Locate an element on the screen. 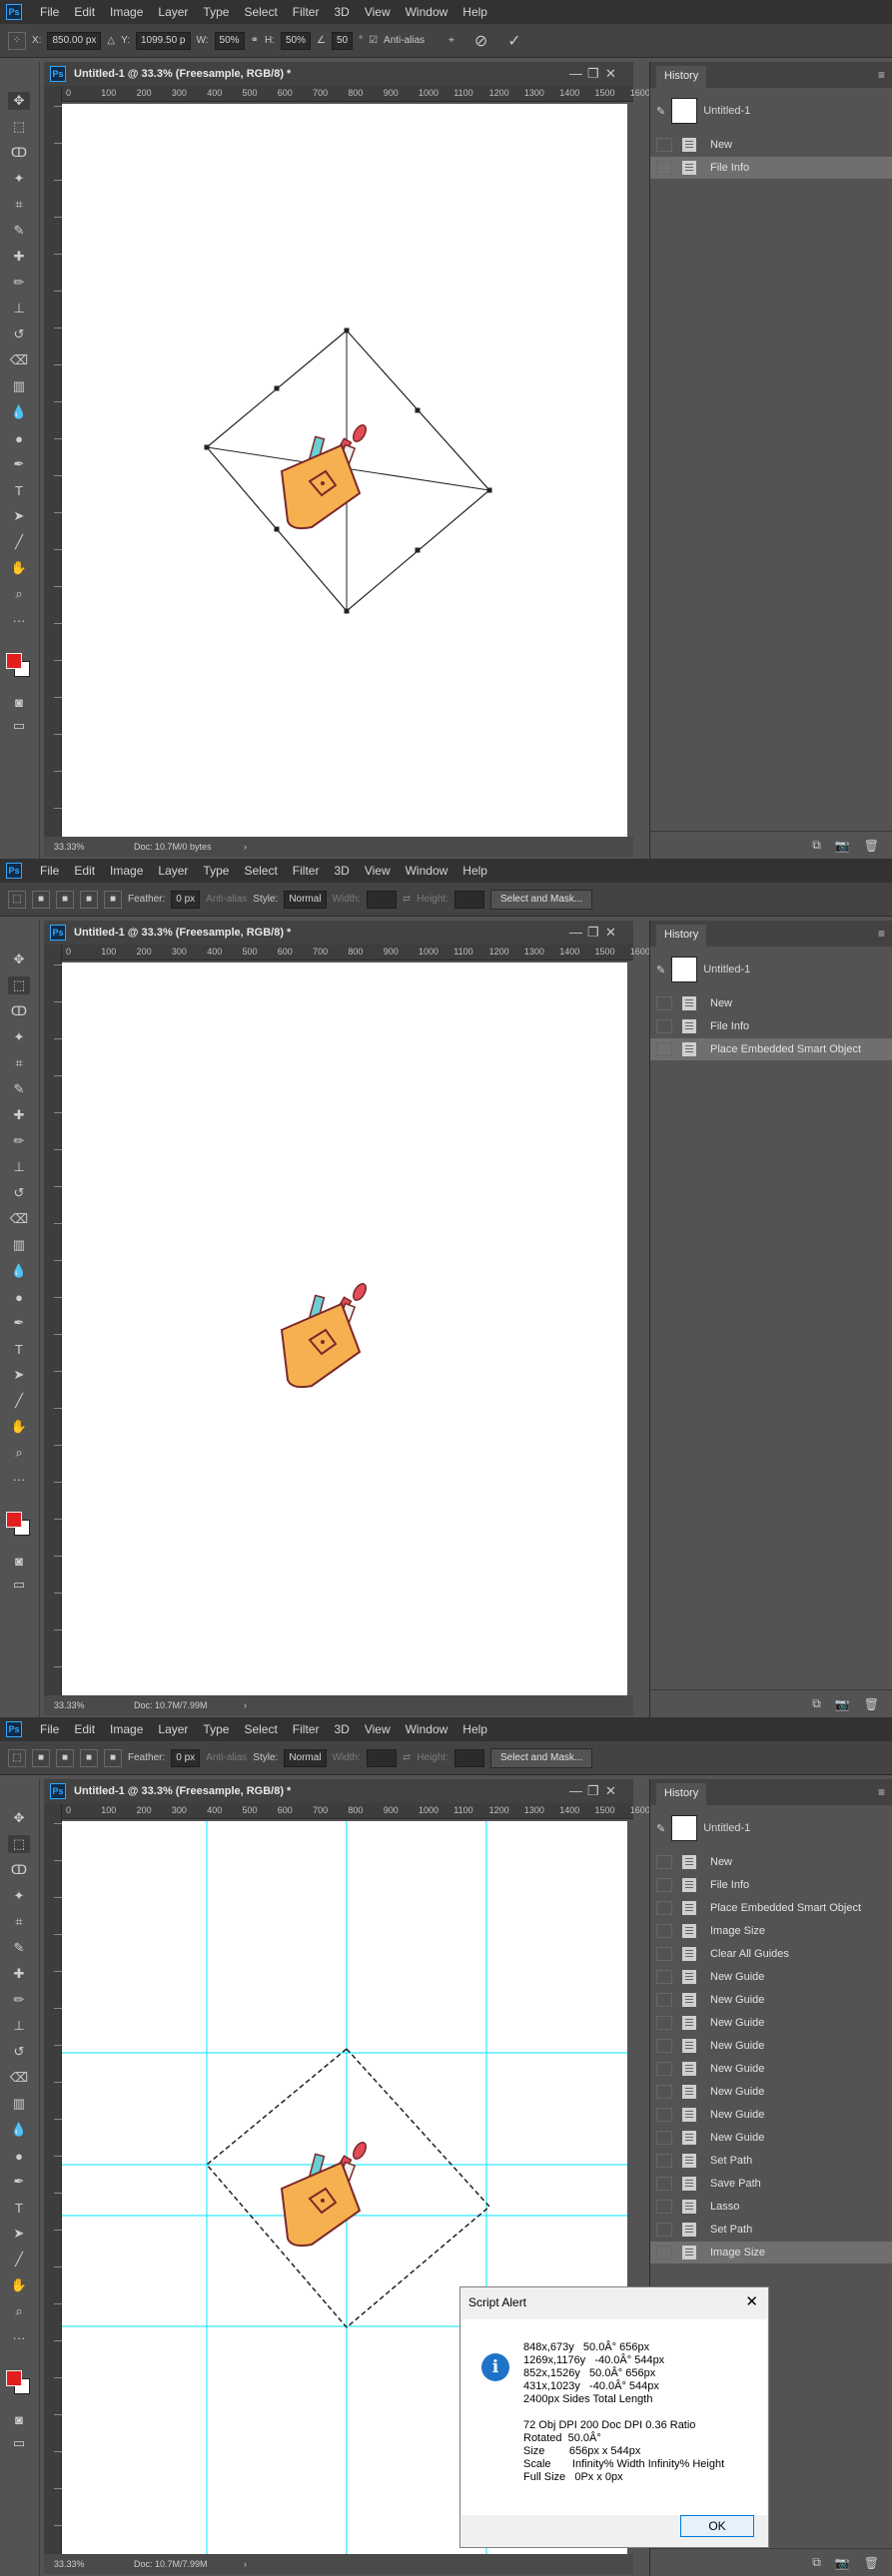 This screenshot has width=892, height=2576. history-snapshot: ✎ Untitled-1 is located at coordinates (771, 111).